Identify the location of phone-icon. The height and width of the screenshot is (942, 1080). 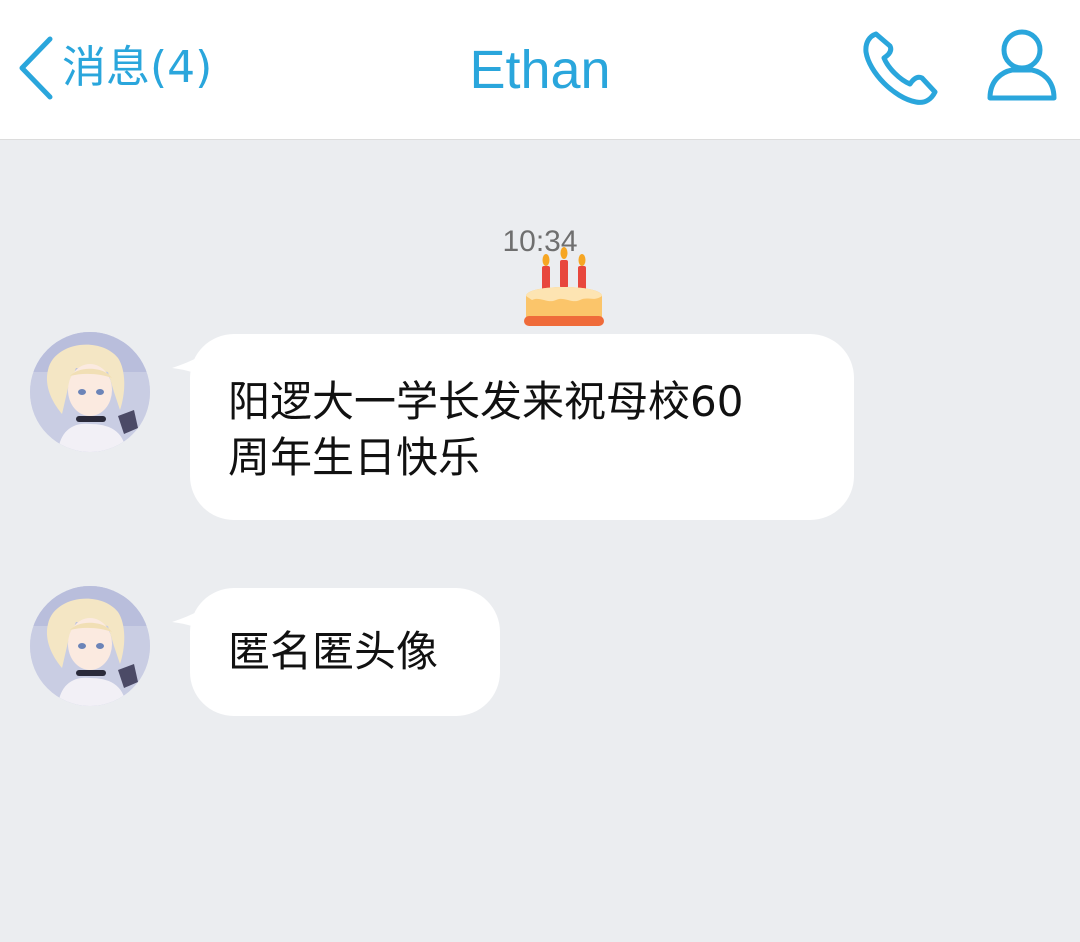
(900, 68).